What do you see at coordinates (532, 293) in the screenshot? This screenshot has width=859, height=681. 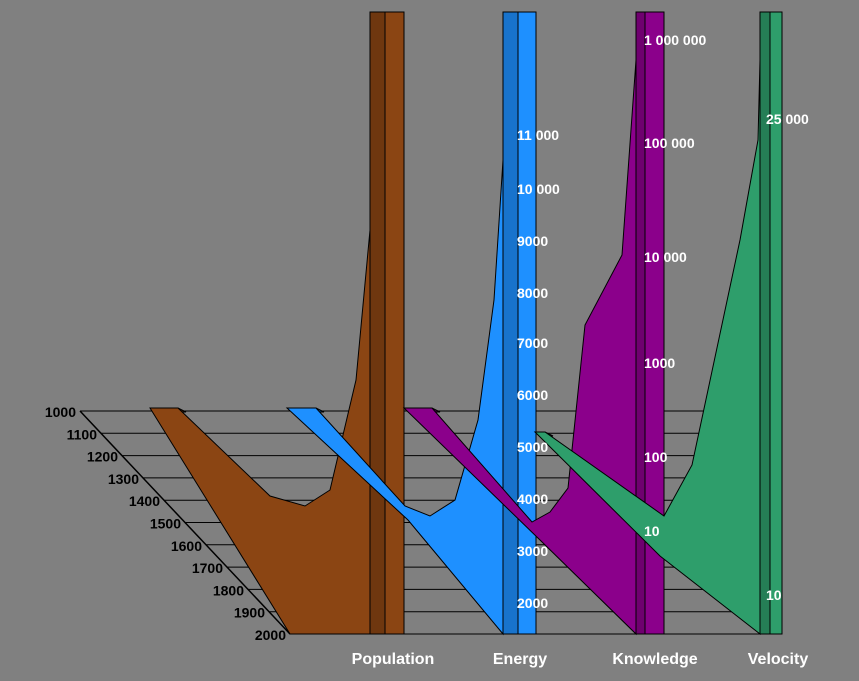 I see `value-tick-label: 8000` at bounding box center [532, 293].